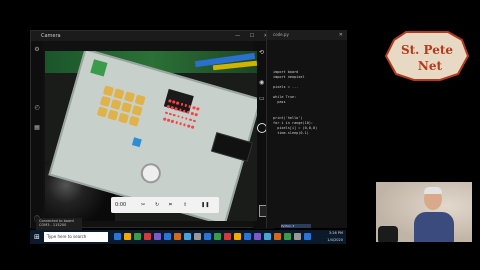 The image size is (480, 270). What do you see at coordinates (53, 225) in the screenshot?
I see `notification-line2: COM3 - 115200` at bounding box center [53, 225].